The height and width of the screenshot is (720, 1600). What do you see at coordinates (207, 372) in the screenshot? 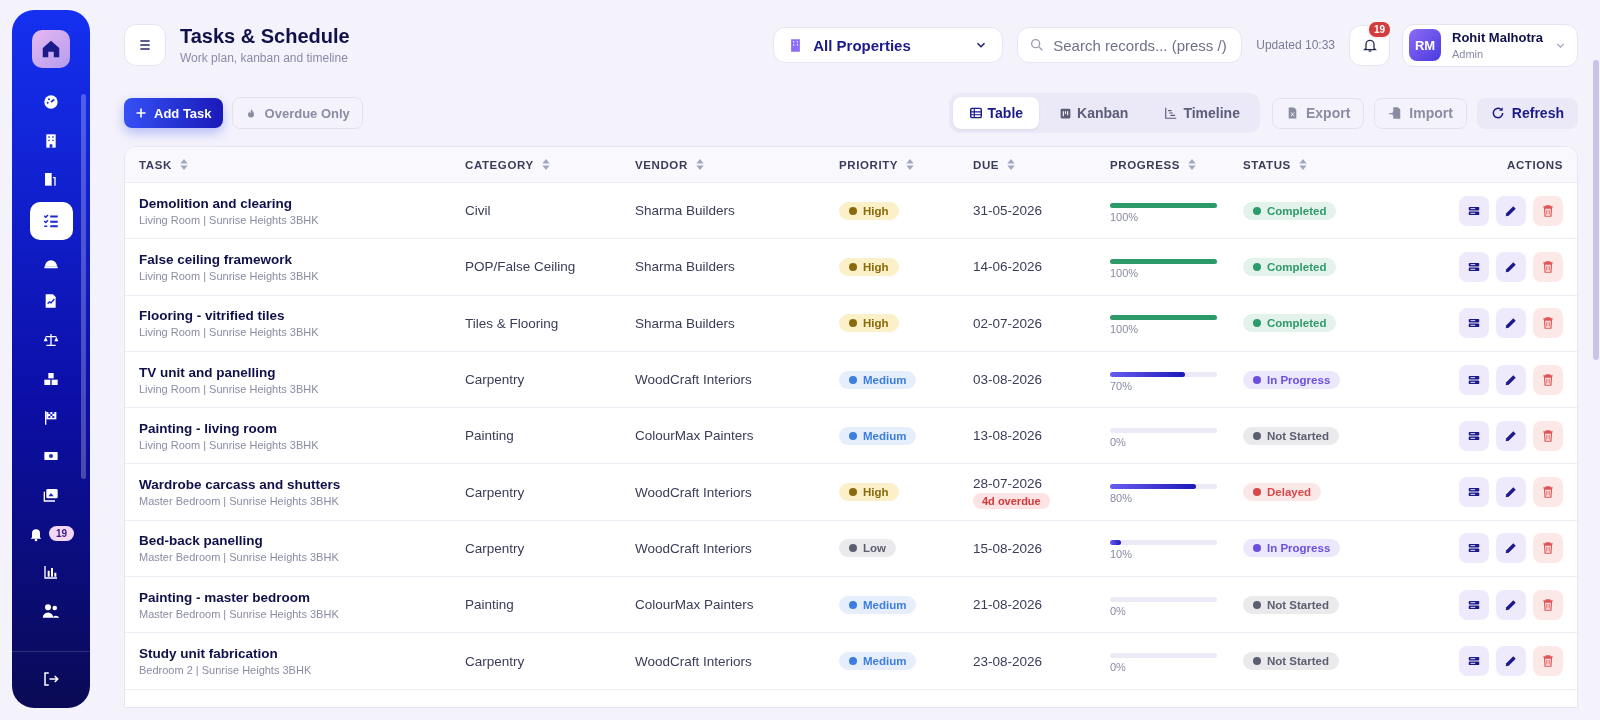
I see `task-name: TV unit and panelling` at bounding box center [207, 372].